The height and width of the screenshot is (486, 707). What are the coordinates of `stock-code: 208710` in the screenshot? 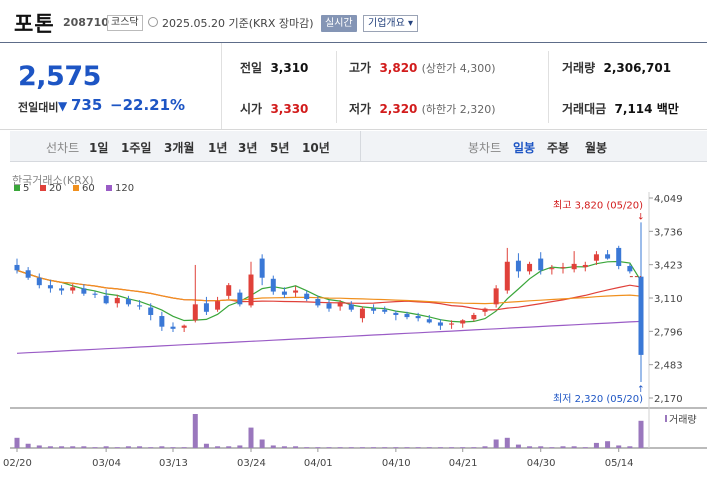 It's located at (86, 22).